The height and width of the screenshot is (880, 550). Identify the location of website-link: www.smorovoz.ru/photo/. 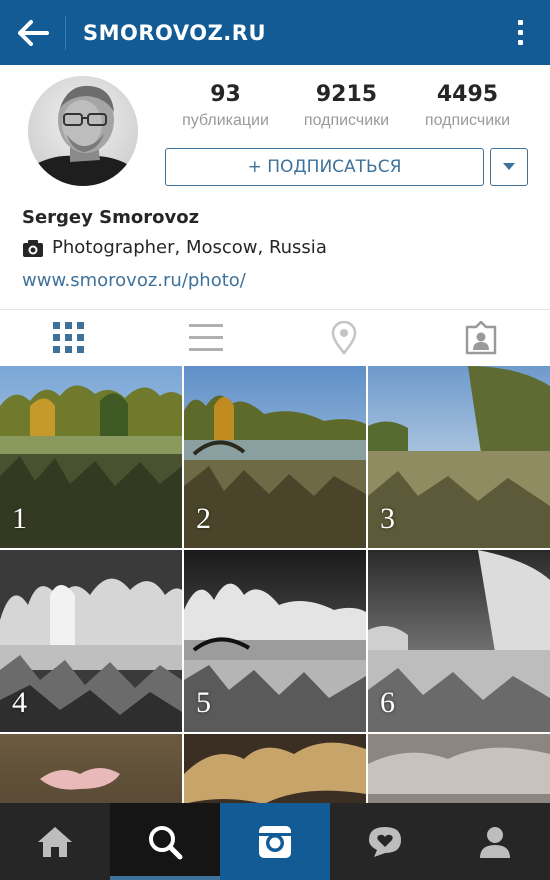
(134, 280).